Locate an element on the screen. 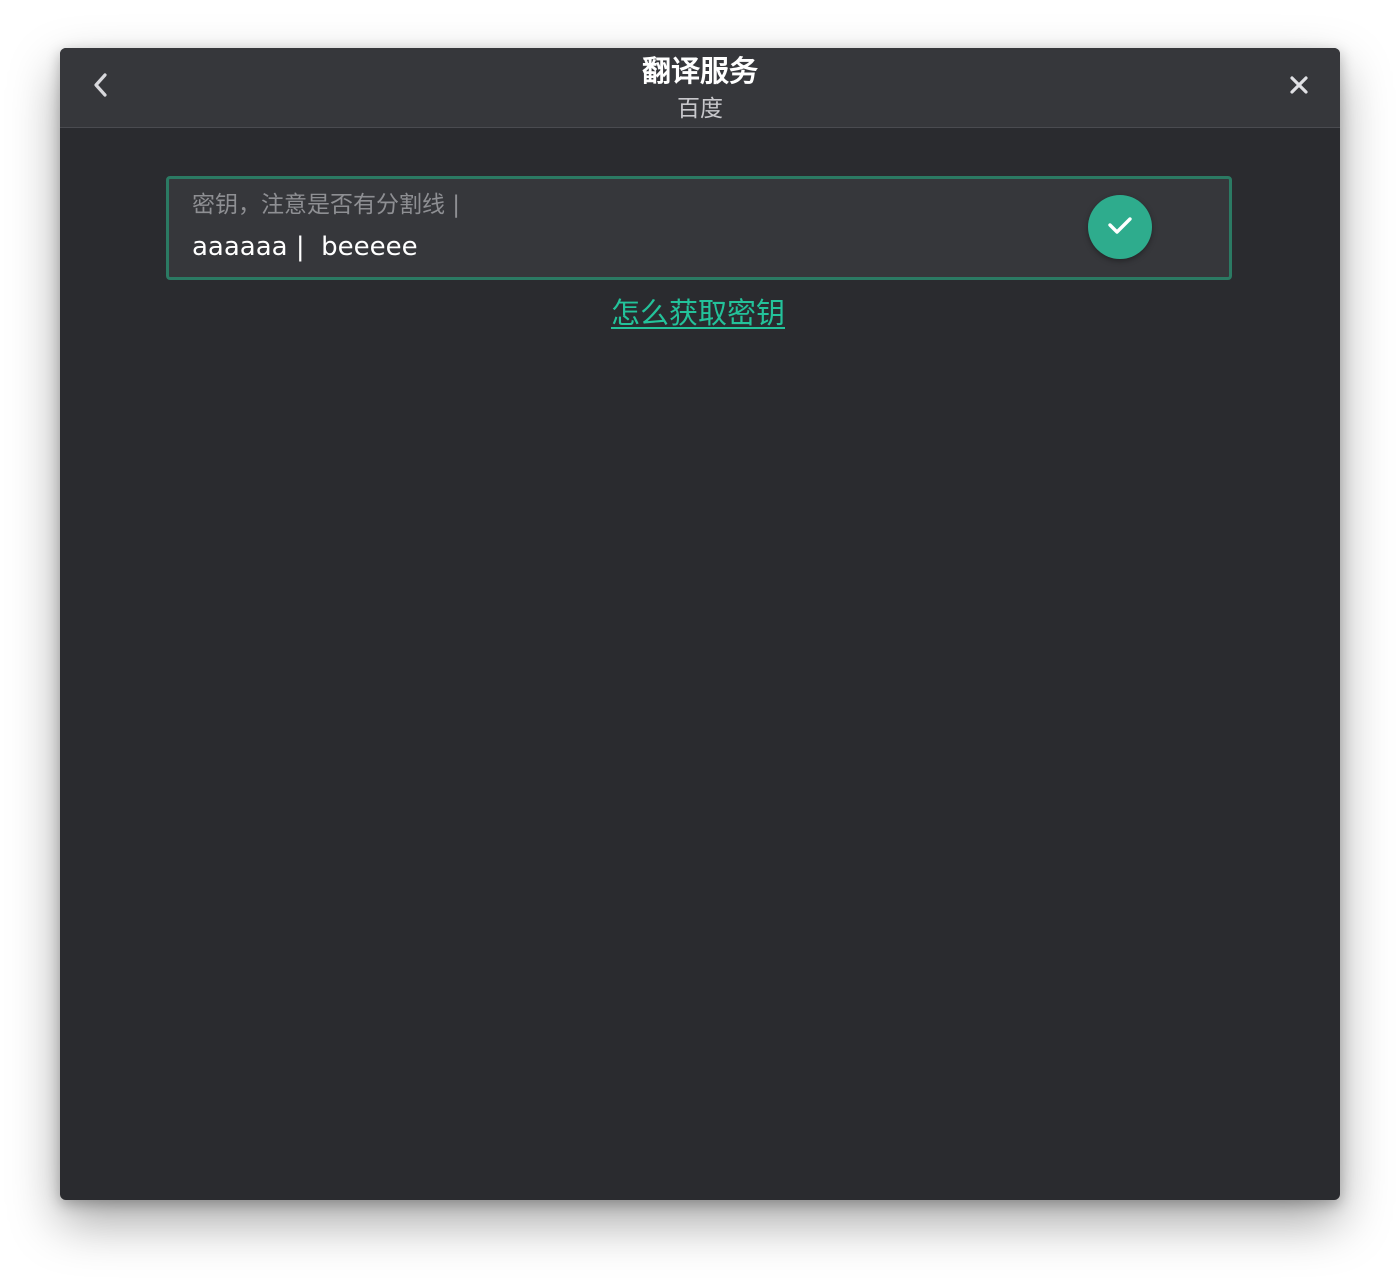  api-key-field: 密钥，注意是否有分割线 | is located at coordinates (699, 228).